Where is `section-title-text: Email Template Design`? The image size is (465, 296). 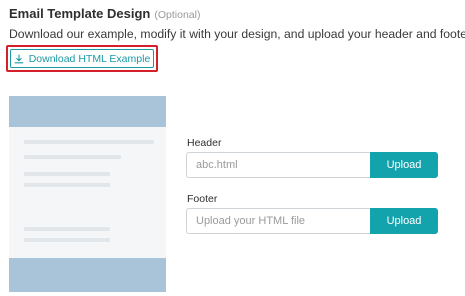
section-title-text: Email Template Design is located at coordinates (80, 13).